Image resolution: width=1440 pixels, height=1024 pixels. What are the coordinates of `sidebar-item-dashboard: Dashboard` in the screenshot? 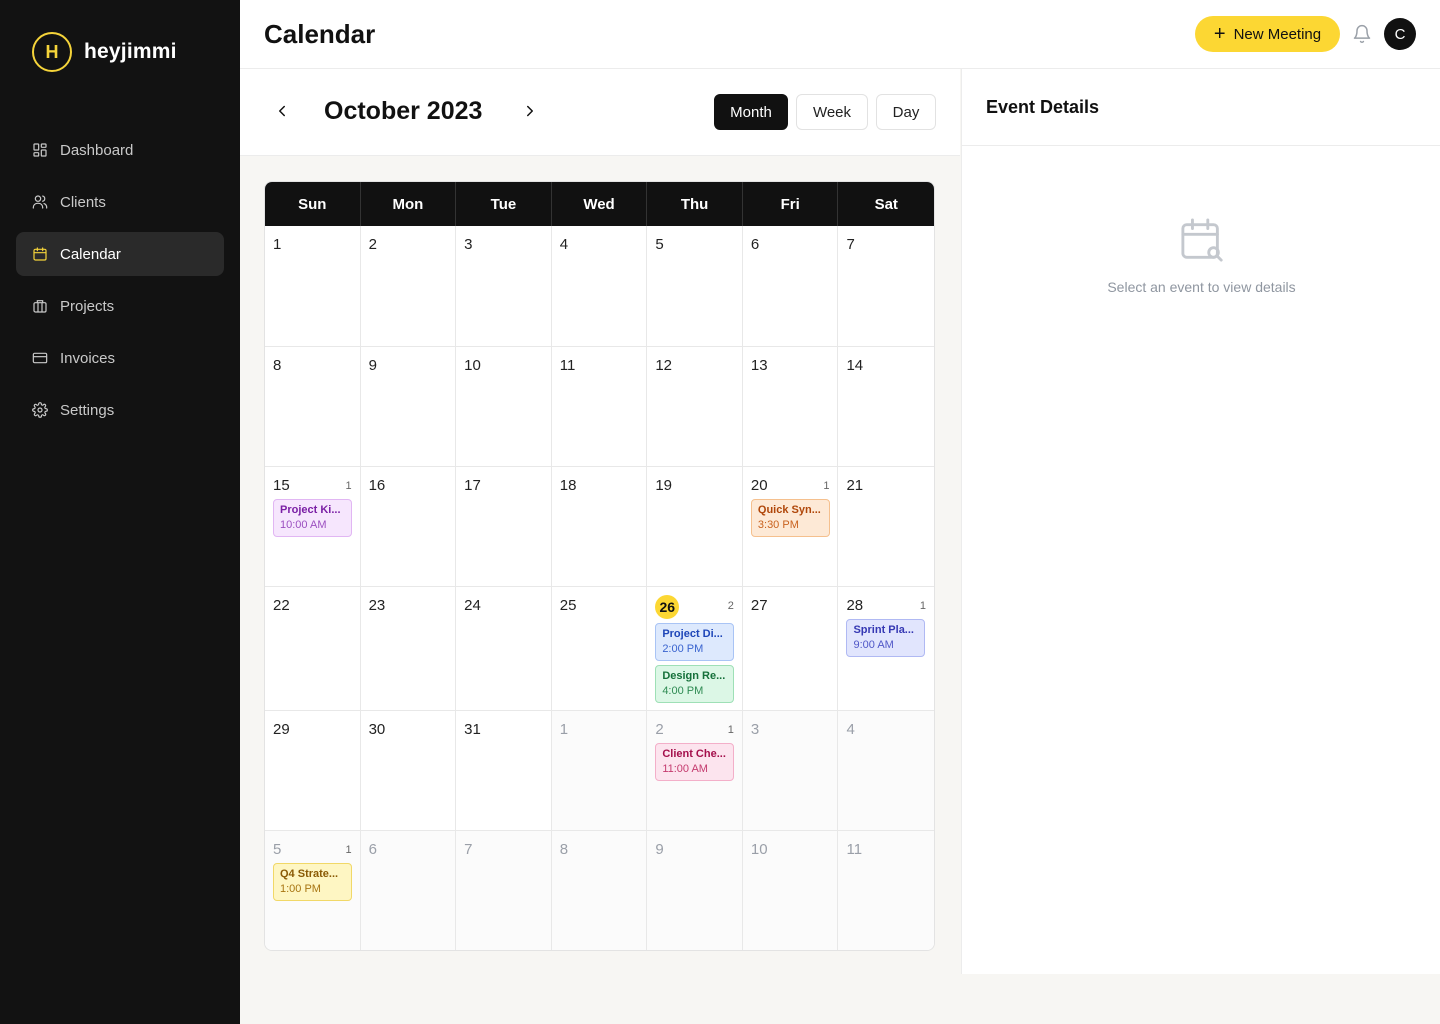 It's located at (120, 150).